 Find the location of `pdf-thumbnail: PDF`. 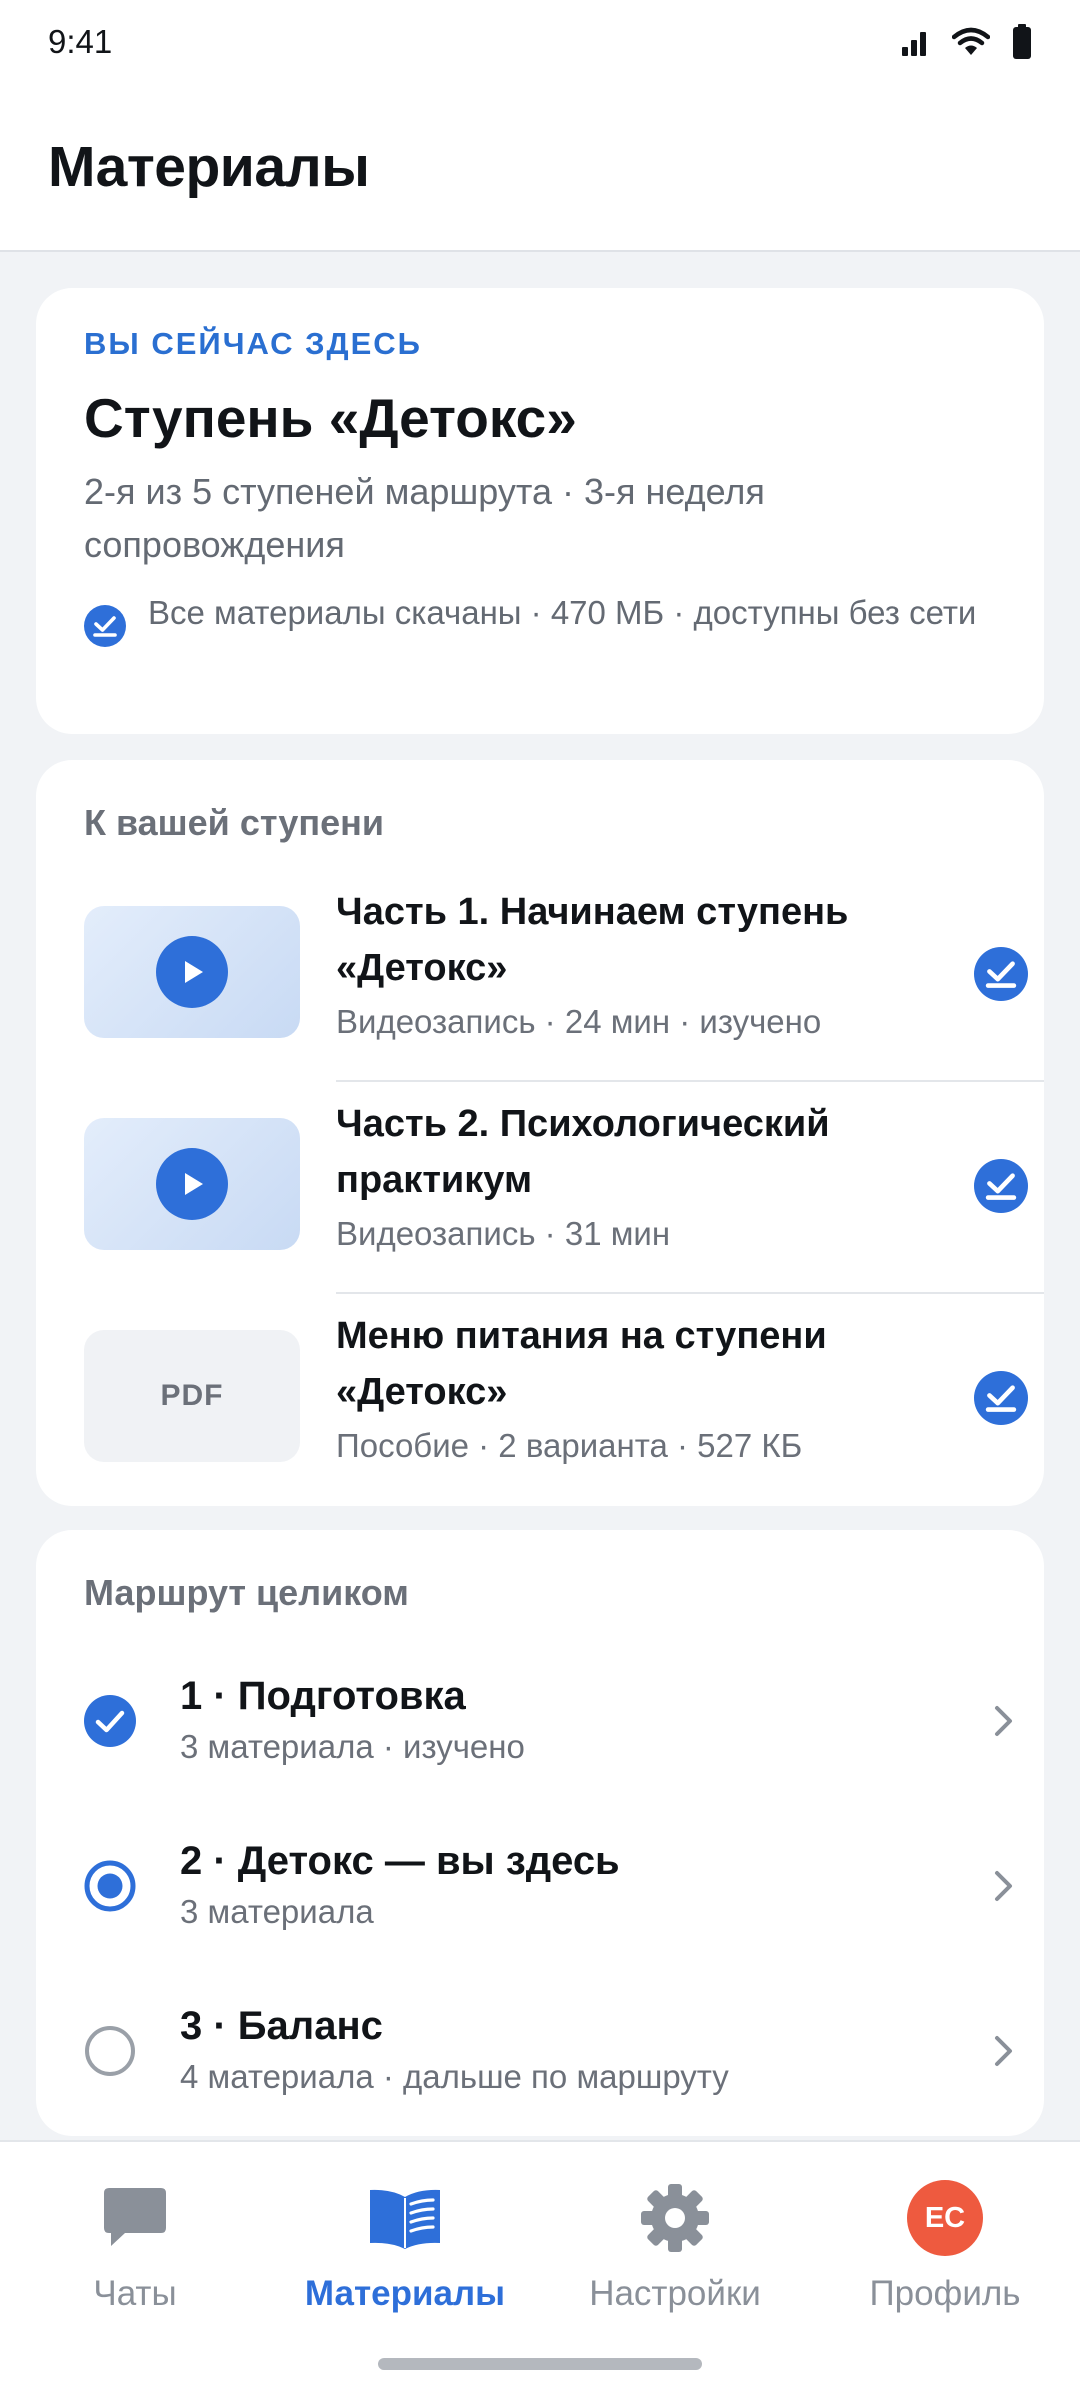

pdf-thumbnail: PDF is located at coordinates (192, 1396).